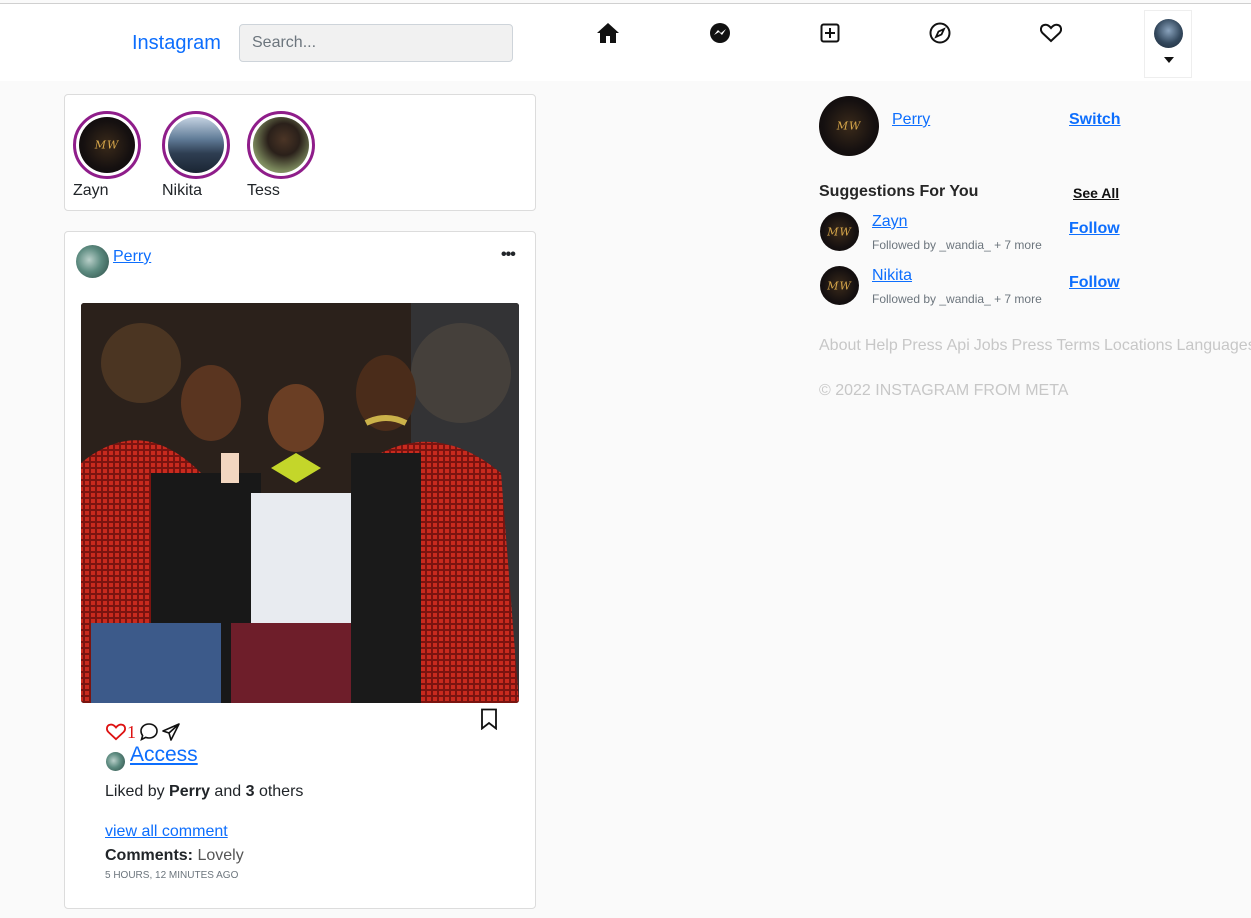 This screenshot has height=918, width=1251. I want to click on stories-card: Zayn Nikita Tess, so click(300, 152).